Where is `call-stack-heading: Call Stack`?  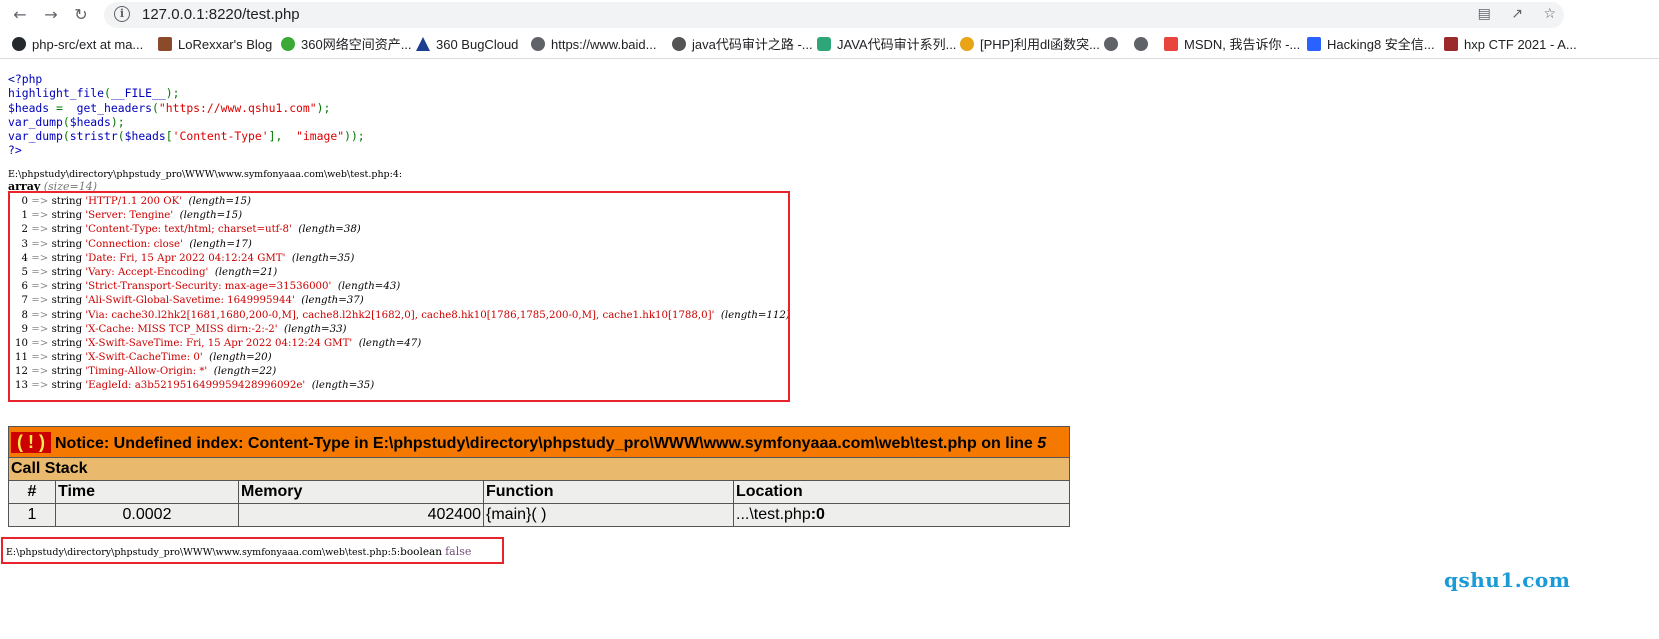 call-stack-heading: Call Stack is located at coordinates (539, 469).